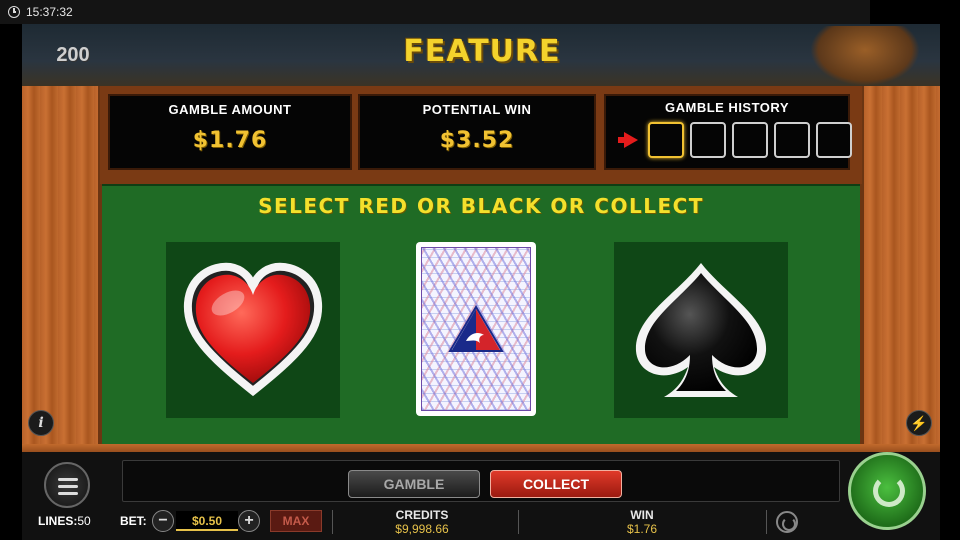  What do you see at coordinates (642, 515) in the screenshot?
I see `win-label: WIN` at bounding box center [642, 515].